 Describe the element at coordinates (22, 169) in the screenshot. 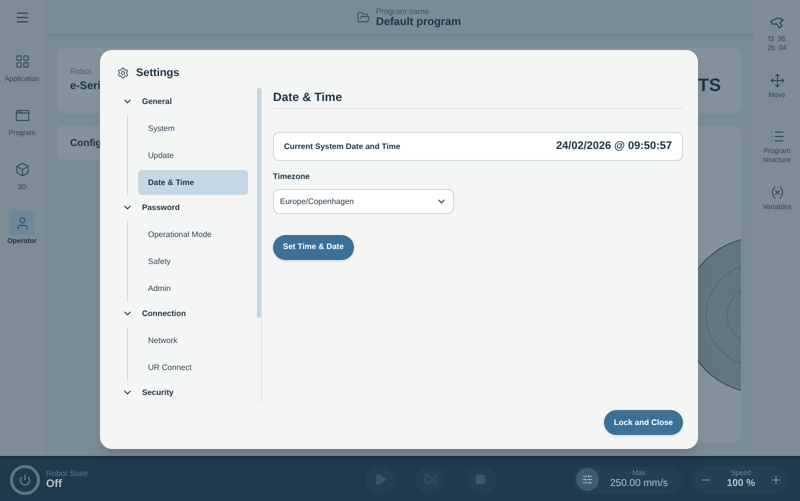

I see `cube-icon` at that location.